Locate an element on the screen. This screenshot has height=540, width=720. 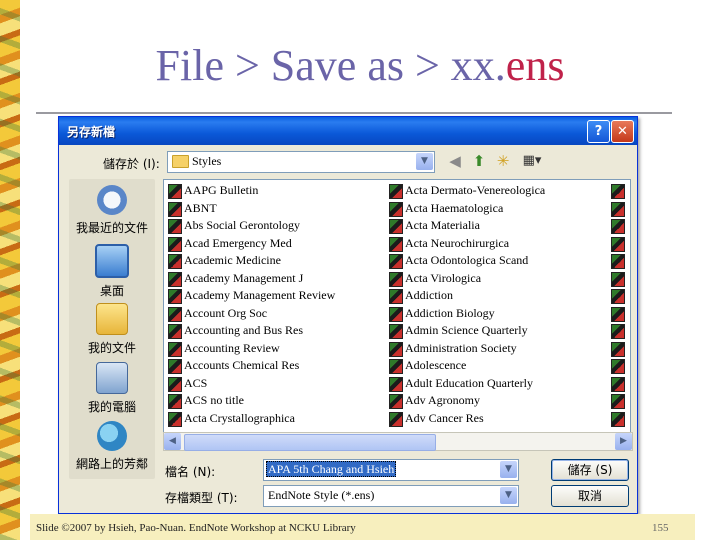
folder-icon is located at coordinates (180, 161).